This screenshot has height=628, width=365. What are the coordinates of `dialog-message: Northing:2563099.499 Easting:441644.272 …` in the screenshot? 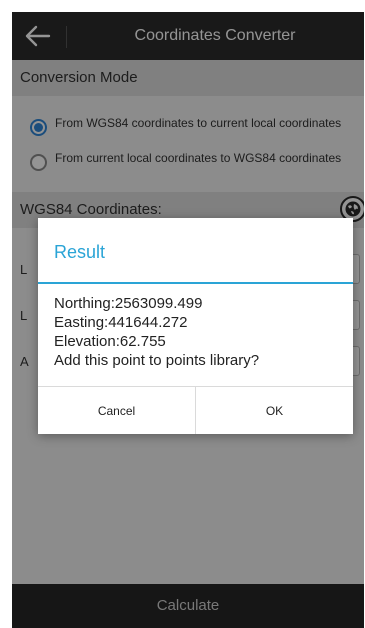 It's located at (156, 332).